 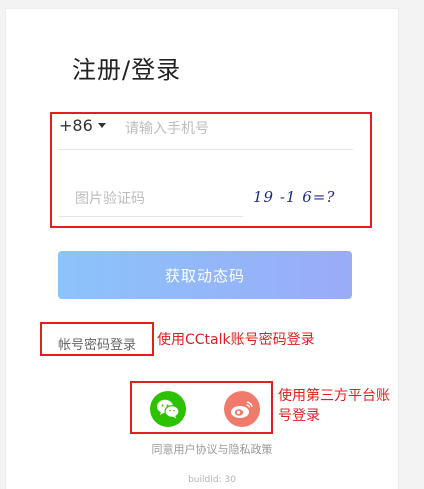 What do you see at coordinates (235, 129) in the screenshot?
I see `phone-input` at bounding box center [235, 129].